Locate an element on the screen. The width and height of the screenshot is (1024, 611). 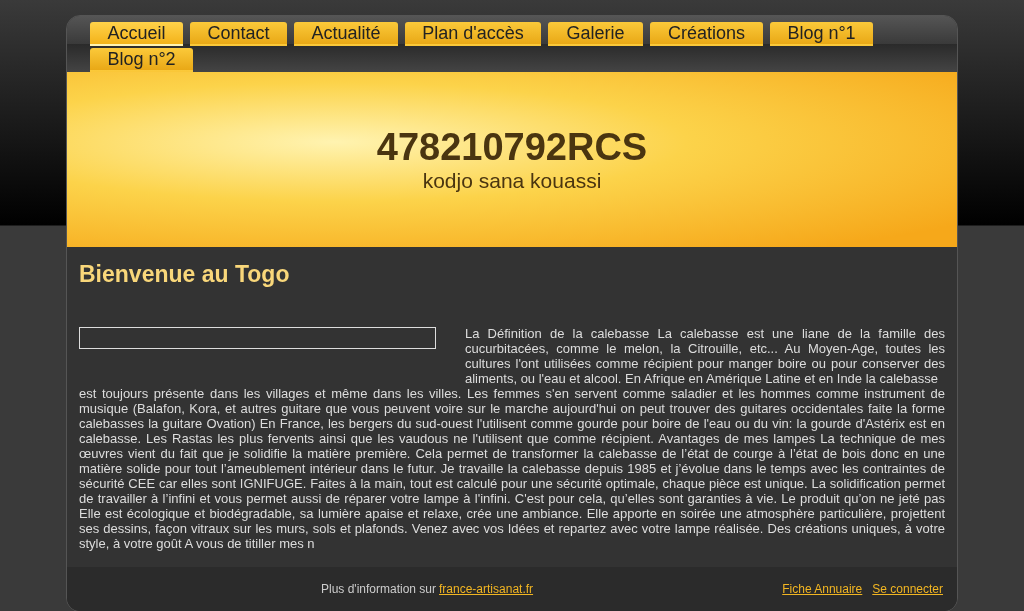
nav-tab: Accueil is located at coordinates (136, 34).